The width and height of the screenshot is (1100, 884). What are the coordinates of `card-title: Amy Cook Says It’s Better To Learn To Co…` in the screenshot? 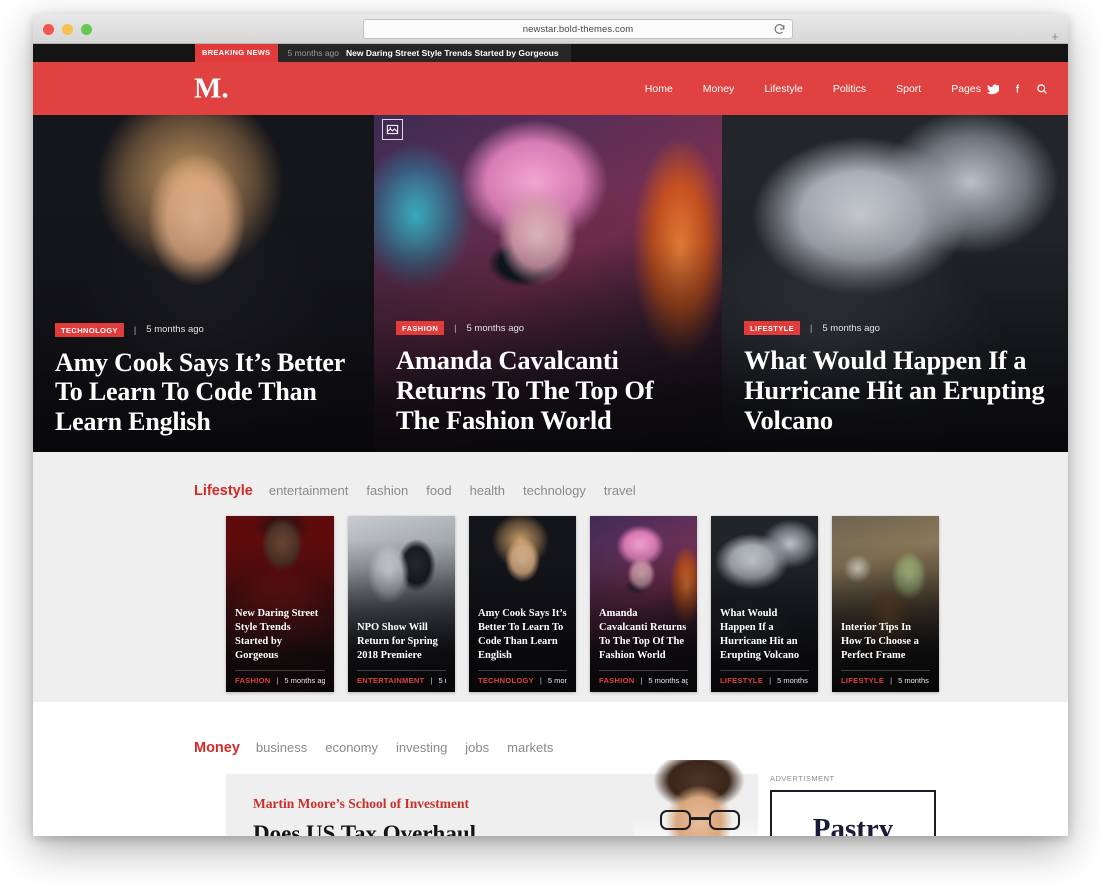 It's located at (522, 635).